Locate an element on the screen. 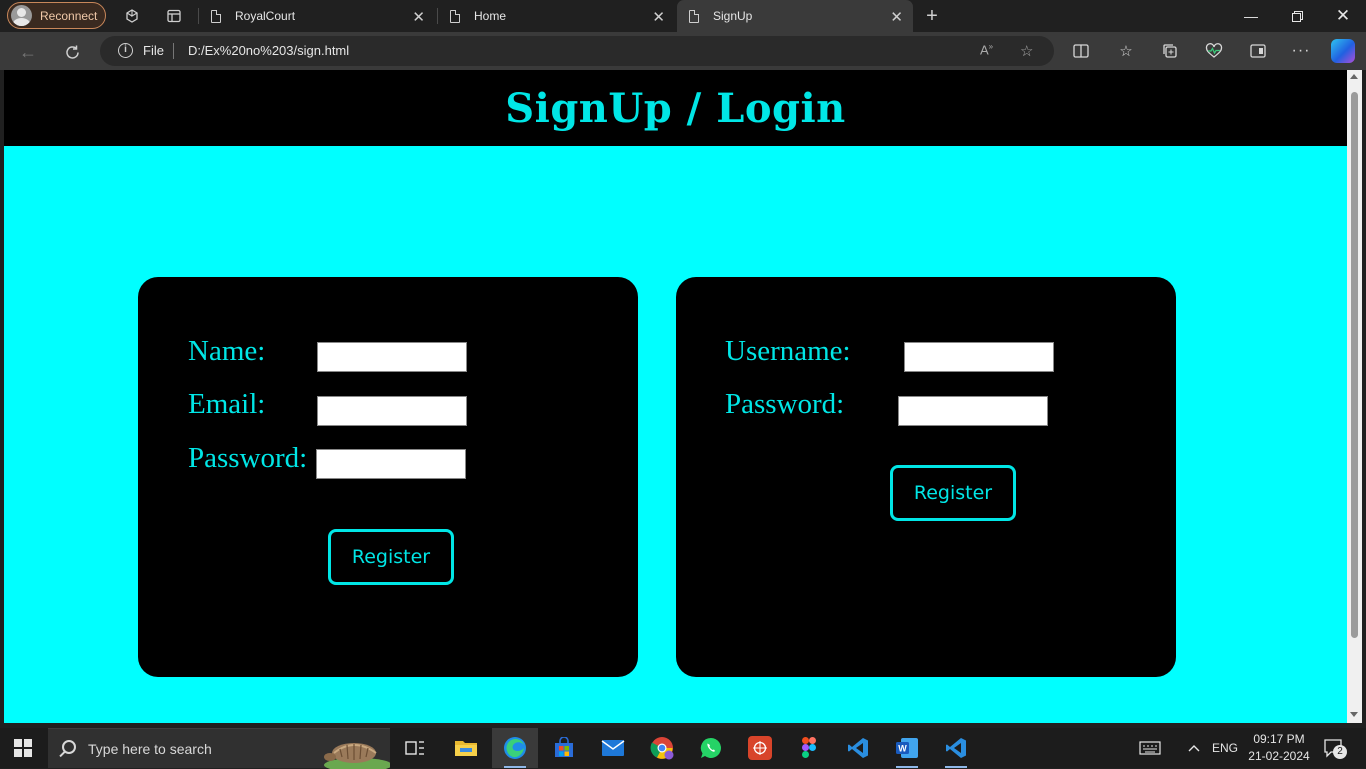  login-register-button: Register is located at coordinates (953, 493).